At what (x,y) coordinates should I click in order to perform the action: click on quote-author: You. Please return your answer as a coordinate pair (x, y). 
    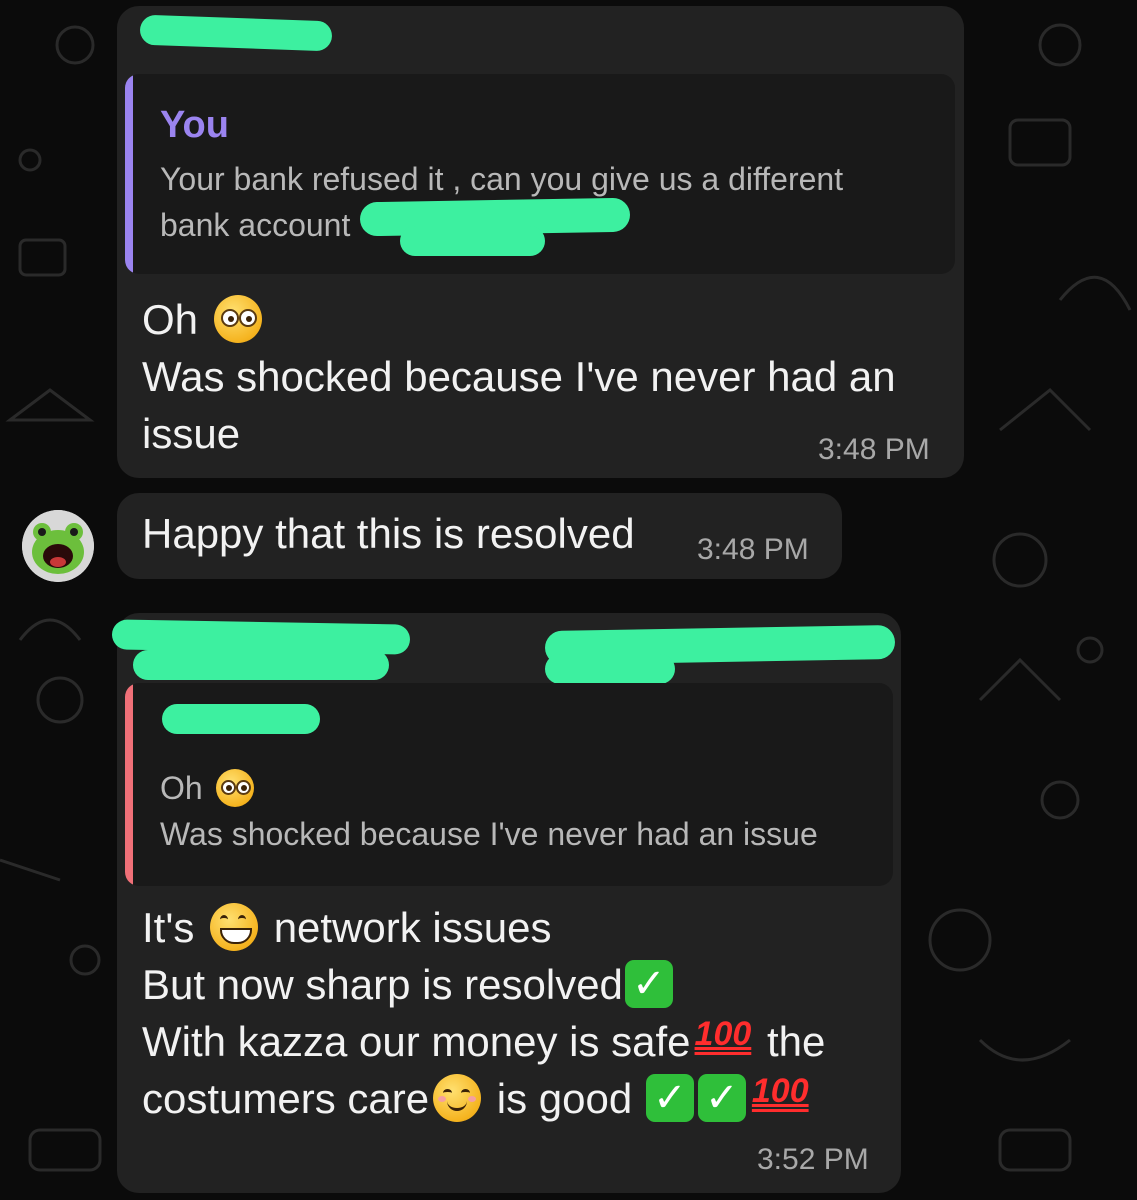
    Looking at the image, I should click on (194, 125).